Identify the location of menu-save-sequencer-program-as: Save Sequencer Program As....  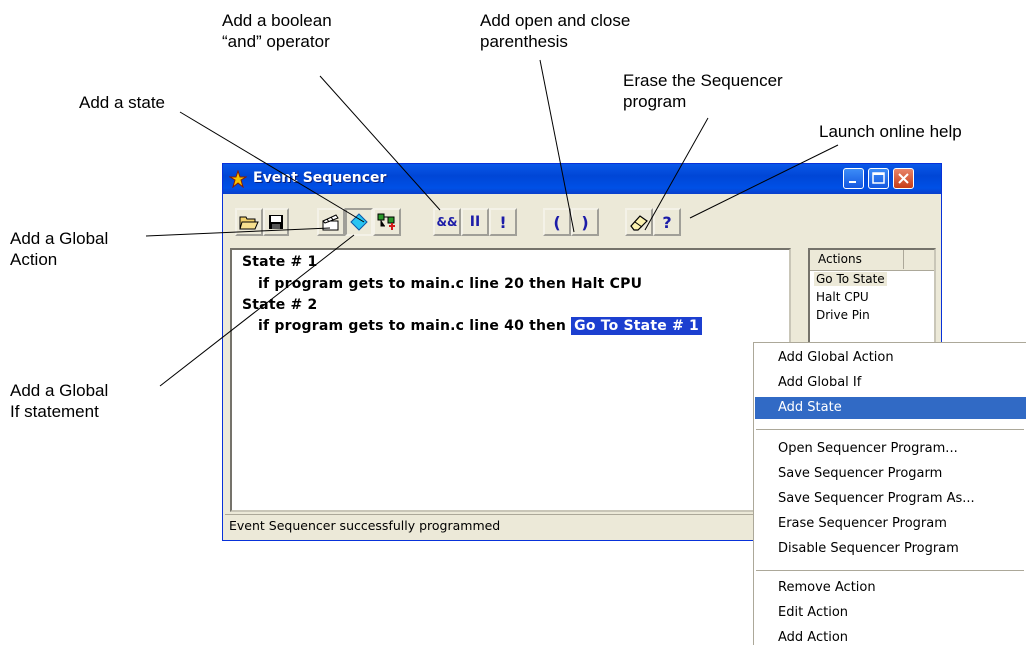
(890, 499).